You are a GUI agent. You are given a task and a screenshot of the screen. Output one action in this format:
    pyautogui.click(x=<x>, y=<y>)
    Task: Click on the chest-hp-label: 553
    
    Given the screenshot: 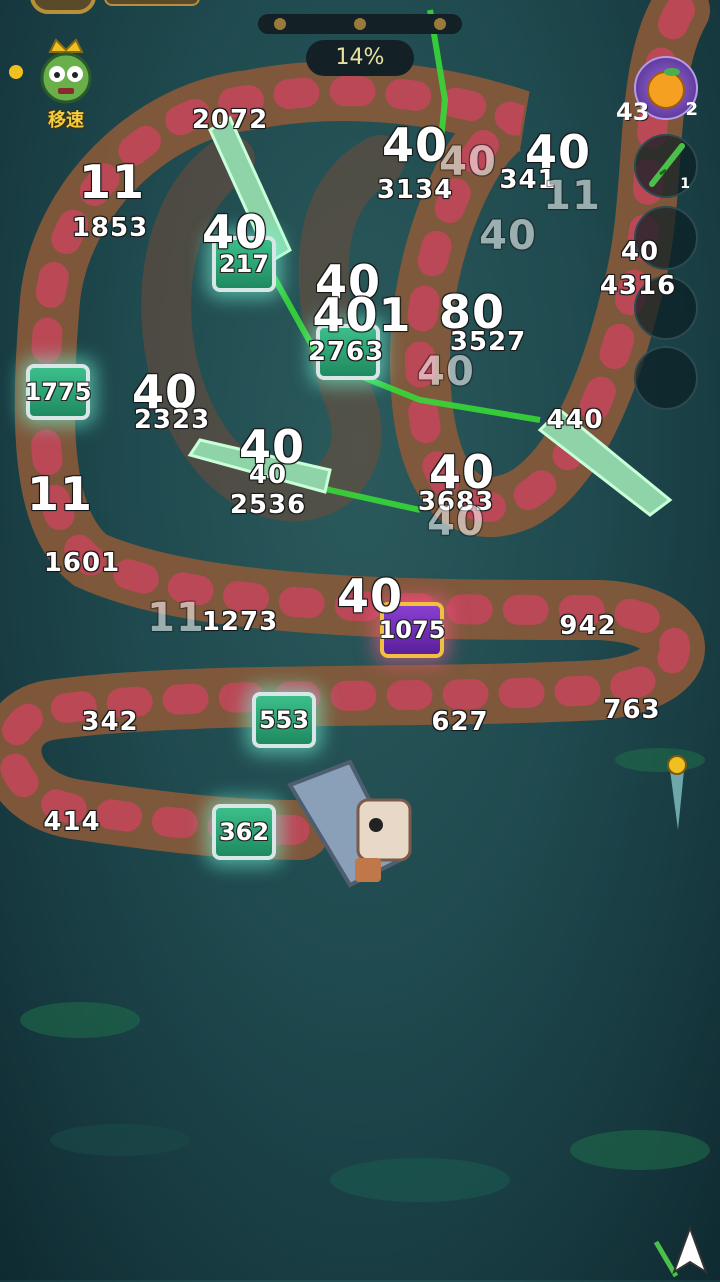 What is the action you would take?
    pyautogui.click(x=284, y=720)
    